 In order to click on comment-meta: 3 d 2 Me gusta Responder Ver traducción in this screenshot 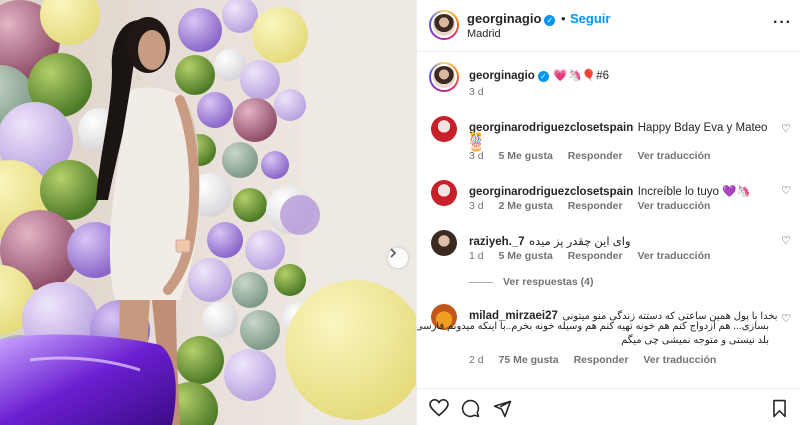, I will do `click(595, 206)`.